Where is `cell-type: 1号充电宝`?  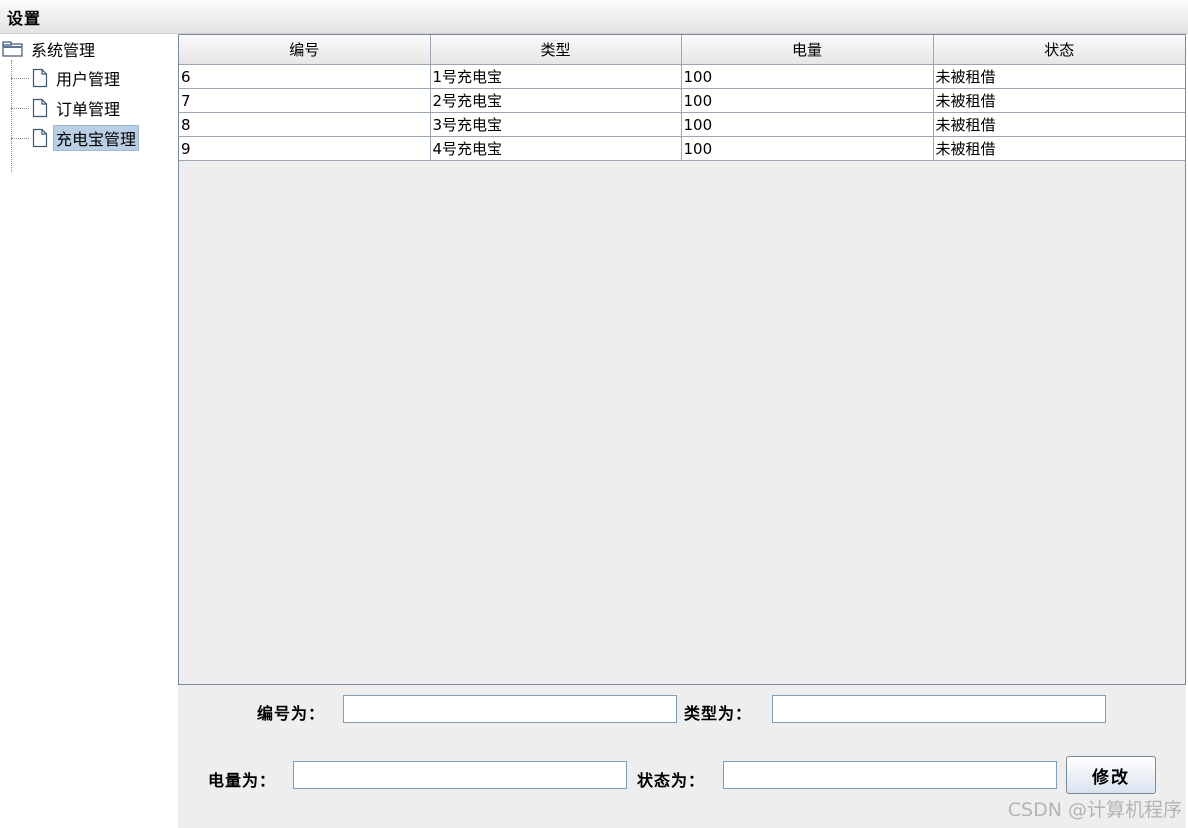 cell-type: 1号充电宝 is located at coordinates (555, 76).